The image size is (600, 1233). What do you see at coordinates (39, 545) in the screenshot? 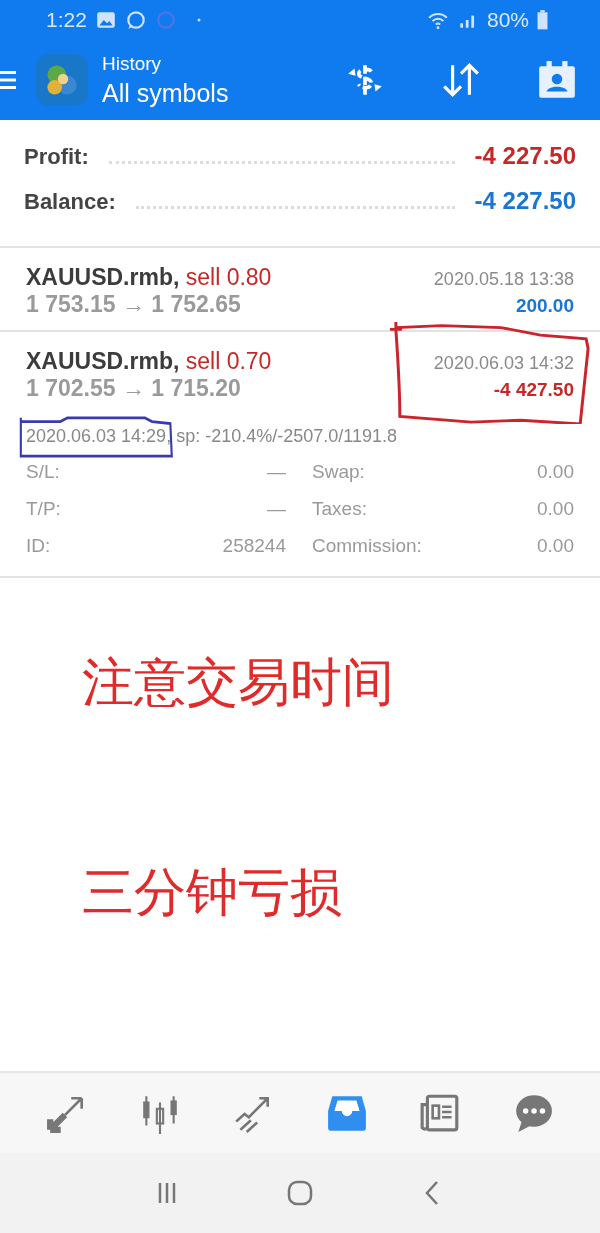
I see `detail-label: ID:` at bounding box center [39, 545].